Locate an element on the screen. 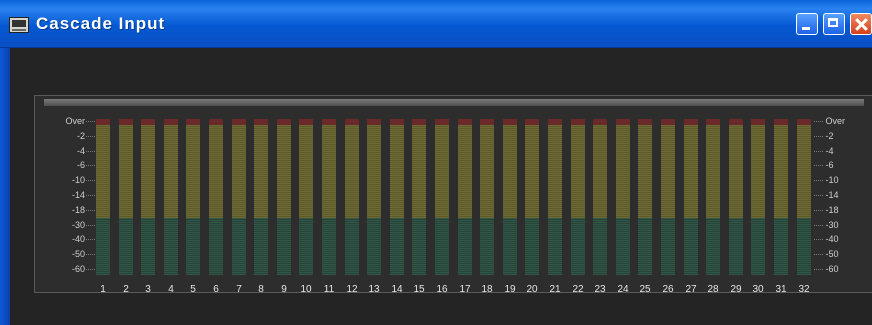 The height and width of the screenshot is (325, 872). right-scale-label: ····· -18 is located at coordinates (826, 209).